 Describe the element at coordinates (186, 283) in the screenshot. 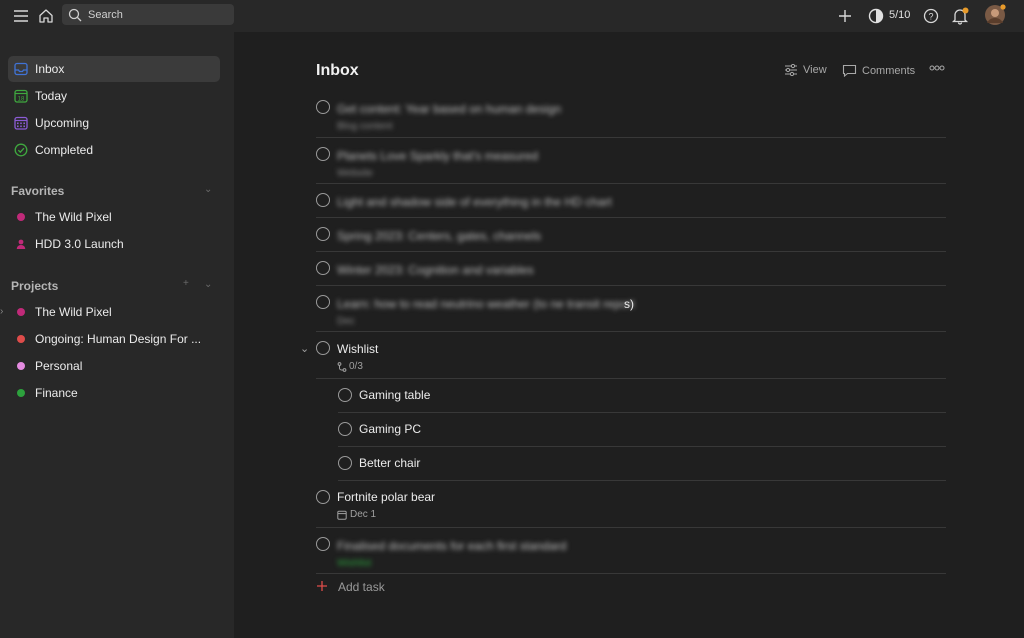

I see `add-project-icon: +` at that location.